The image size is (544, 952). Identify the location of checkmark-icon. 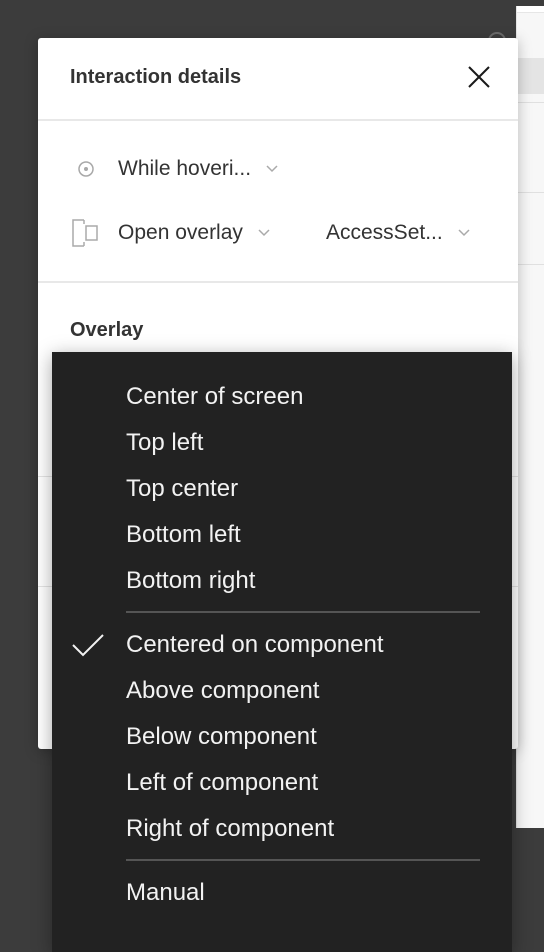
(88, 645).